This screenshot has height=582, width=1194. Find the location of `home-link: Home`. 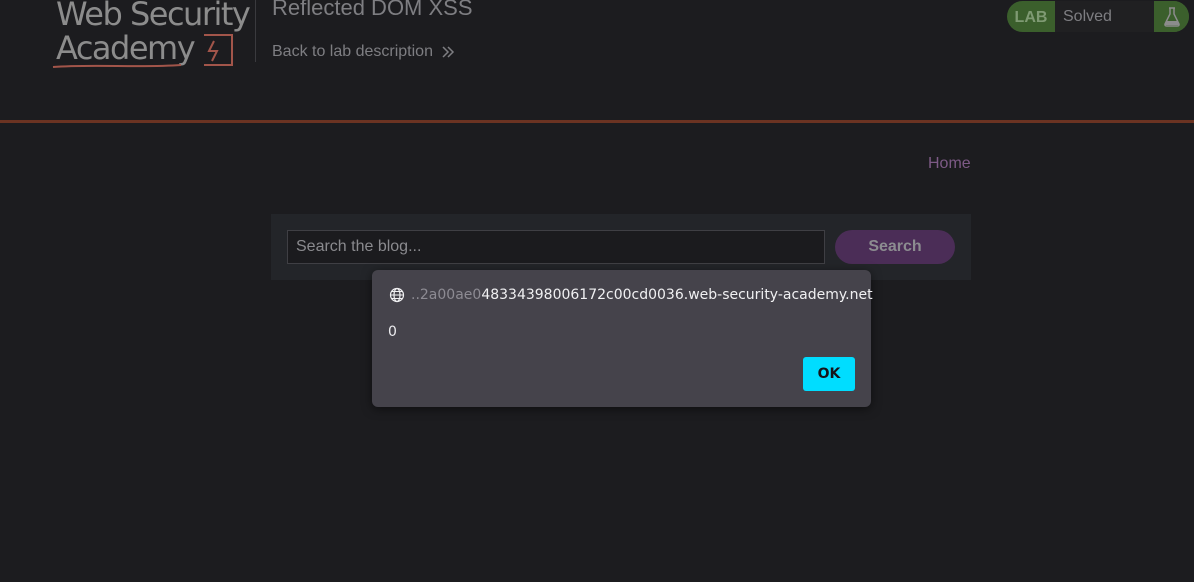

home-link: Home is located at coordinates (949, 164).